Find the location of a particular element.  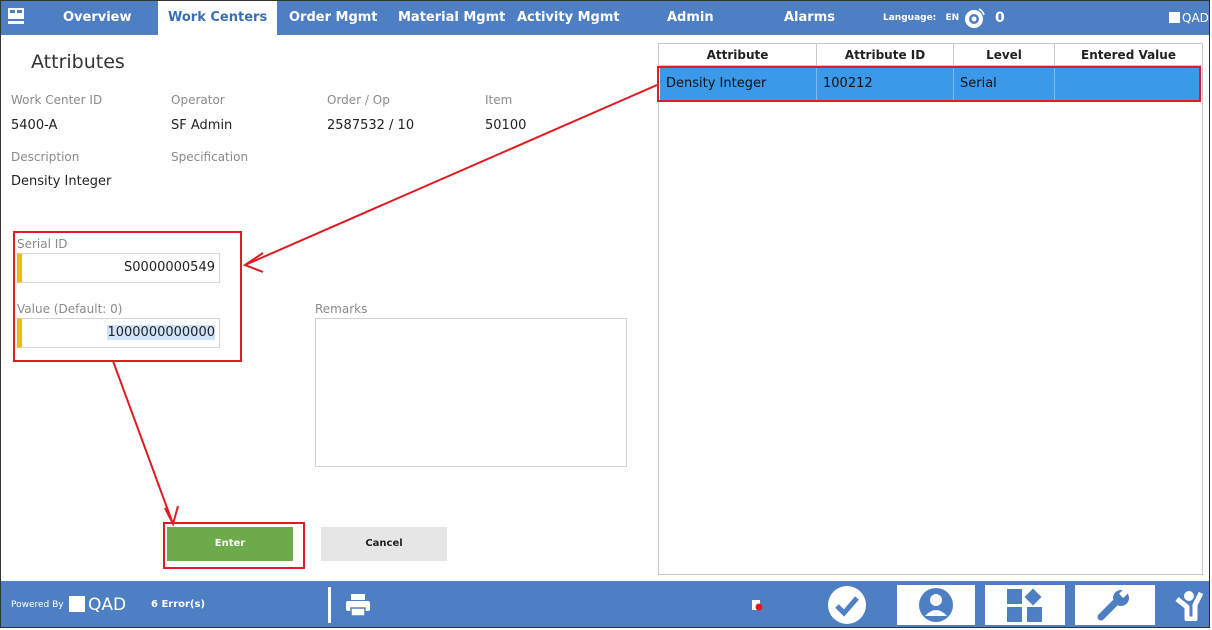

checkmark-icon is located at coordinates (847, 605).